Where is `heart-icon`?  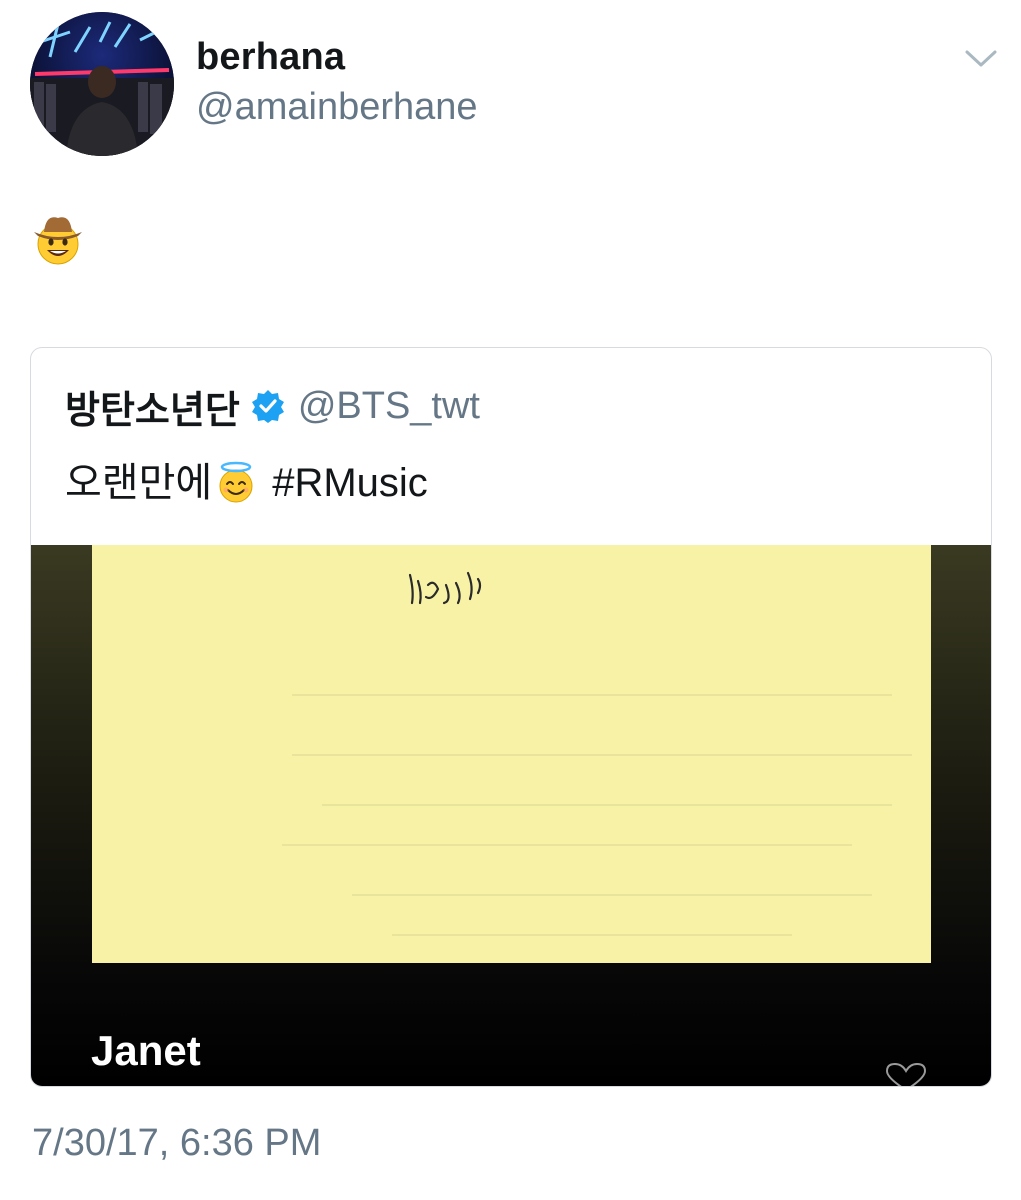 heart-icon is located at coordinates (906, 1074).